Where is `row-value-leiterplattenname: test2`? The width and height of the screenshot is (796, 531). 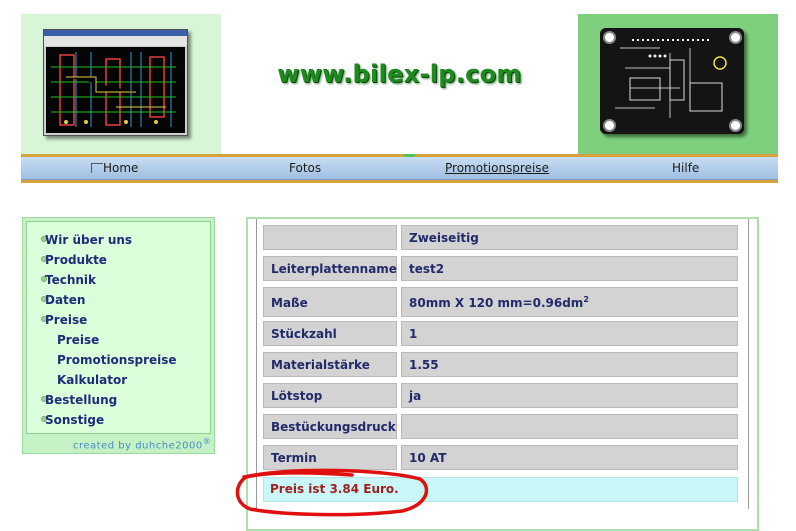 row-value-leiterplattenname: test2 is located at coordinates (569, 268).